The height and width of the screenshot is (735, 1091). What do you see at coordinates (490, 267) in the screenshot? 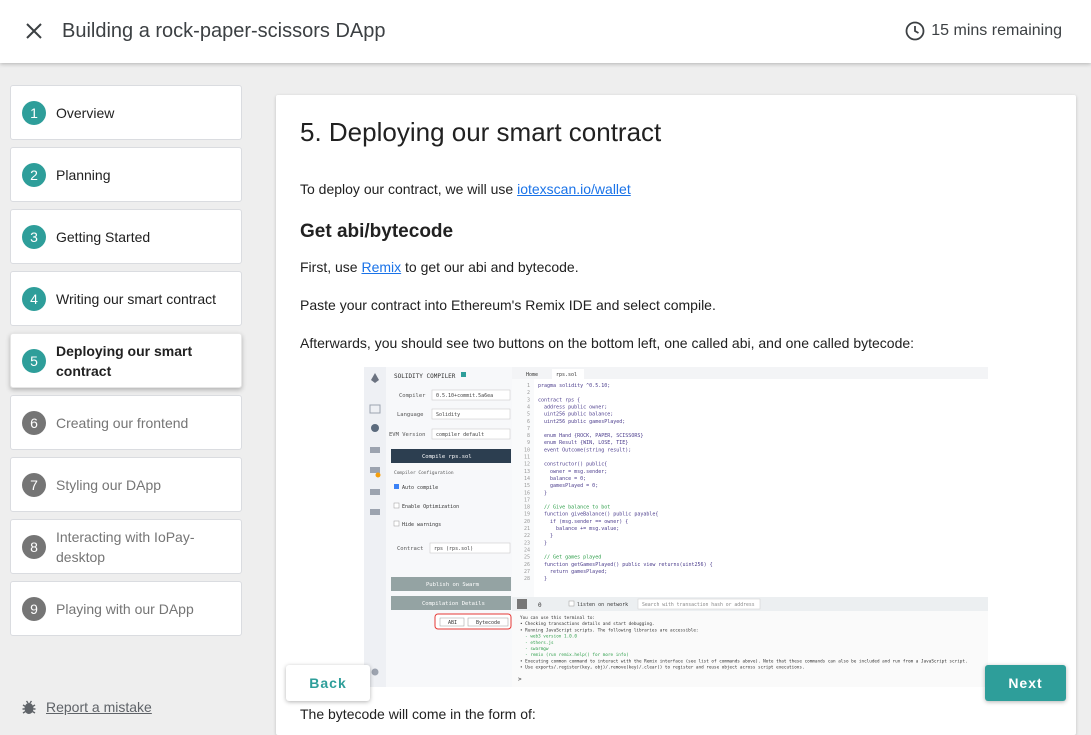
I see `first-text-post: to get our abi and bytecode.` at bounding box center [490, 267].